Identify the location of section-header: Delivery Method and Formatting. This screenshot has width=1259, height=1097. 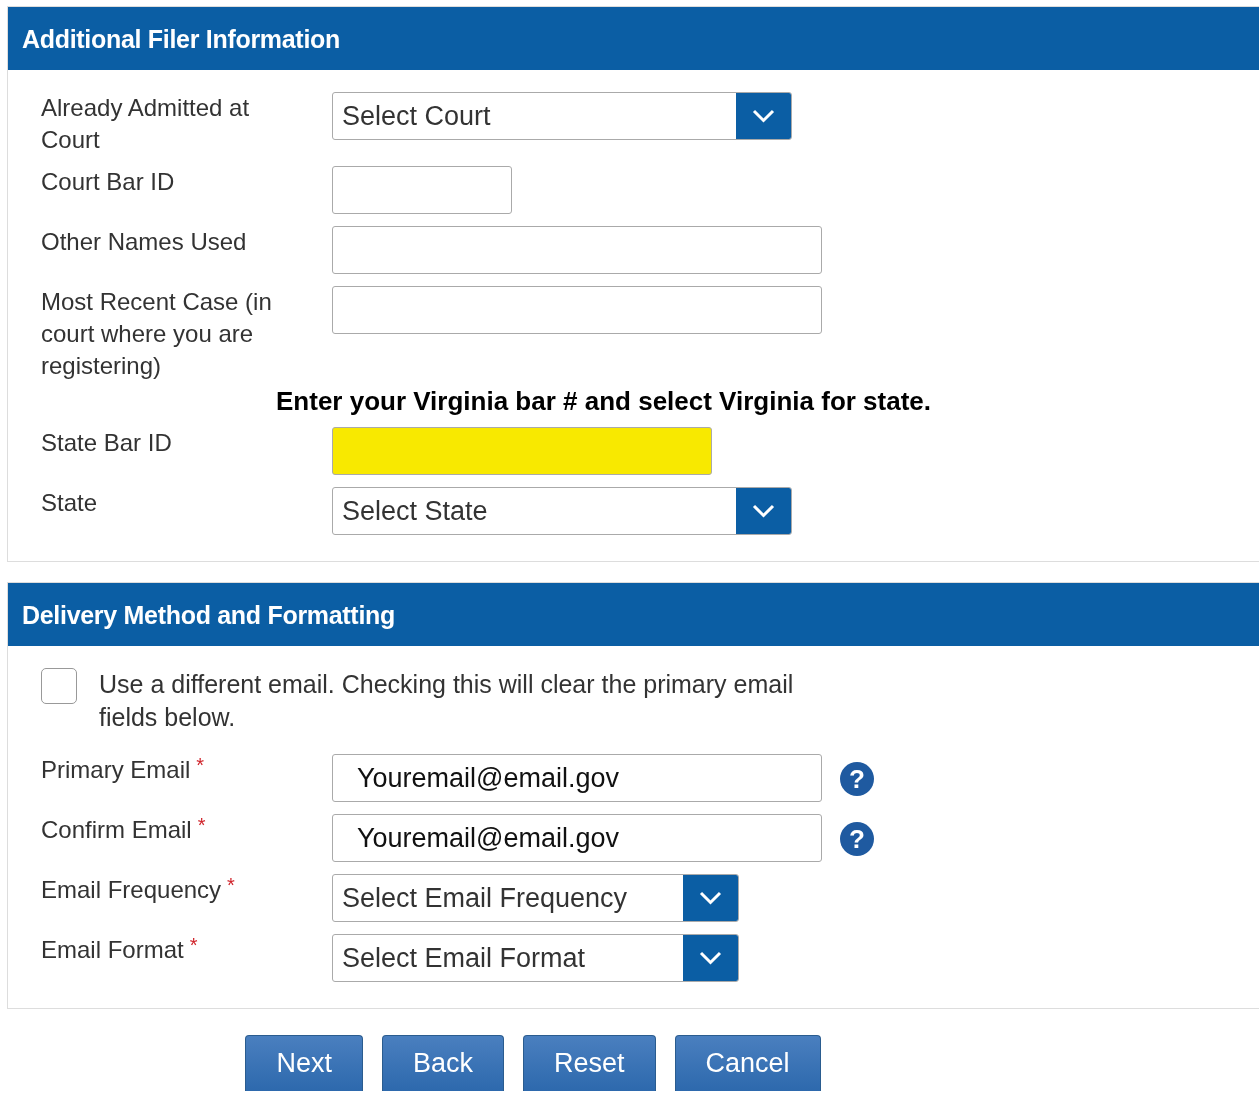
(633, 614).